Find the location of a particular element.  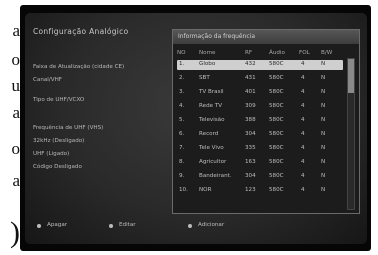

header-audio: Áudio is located at coordinates (277, 53).